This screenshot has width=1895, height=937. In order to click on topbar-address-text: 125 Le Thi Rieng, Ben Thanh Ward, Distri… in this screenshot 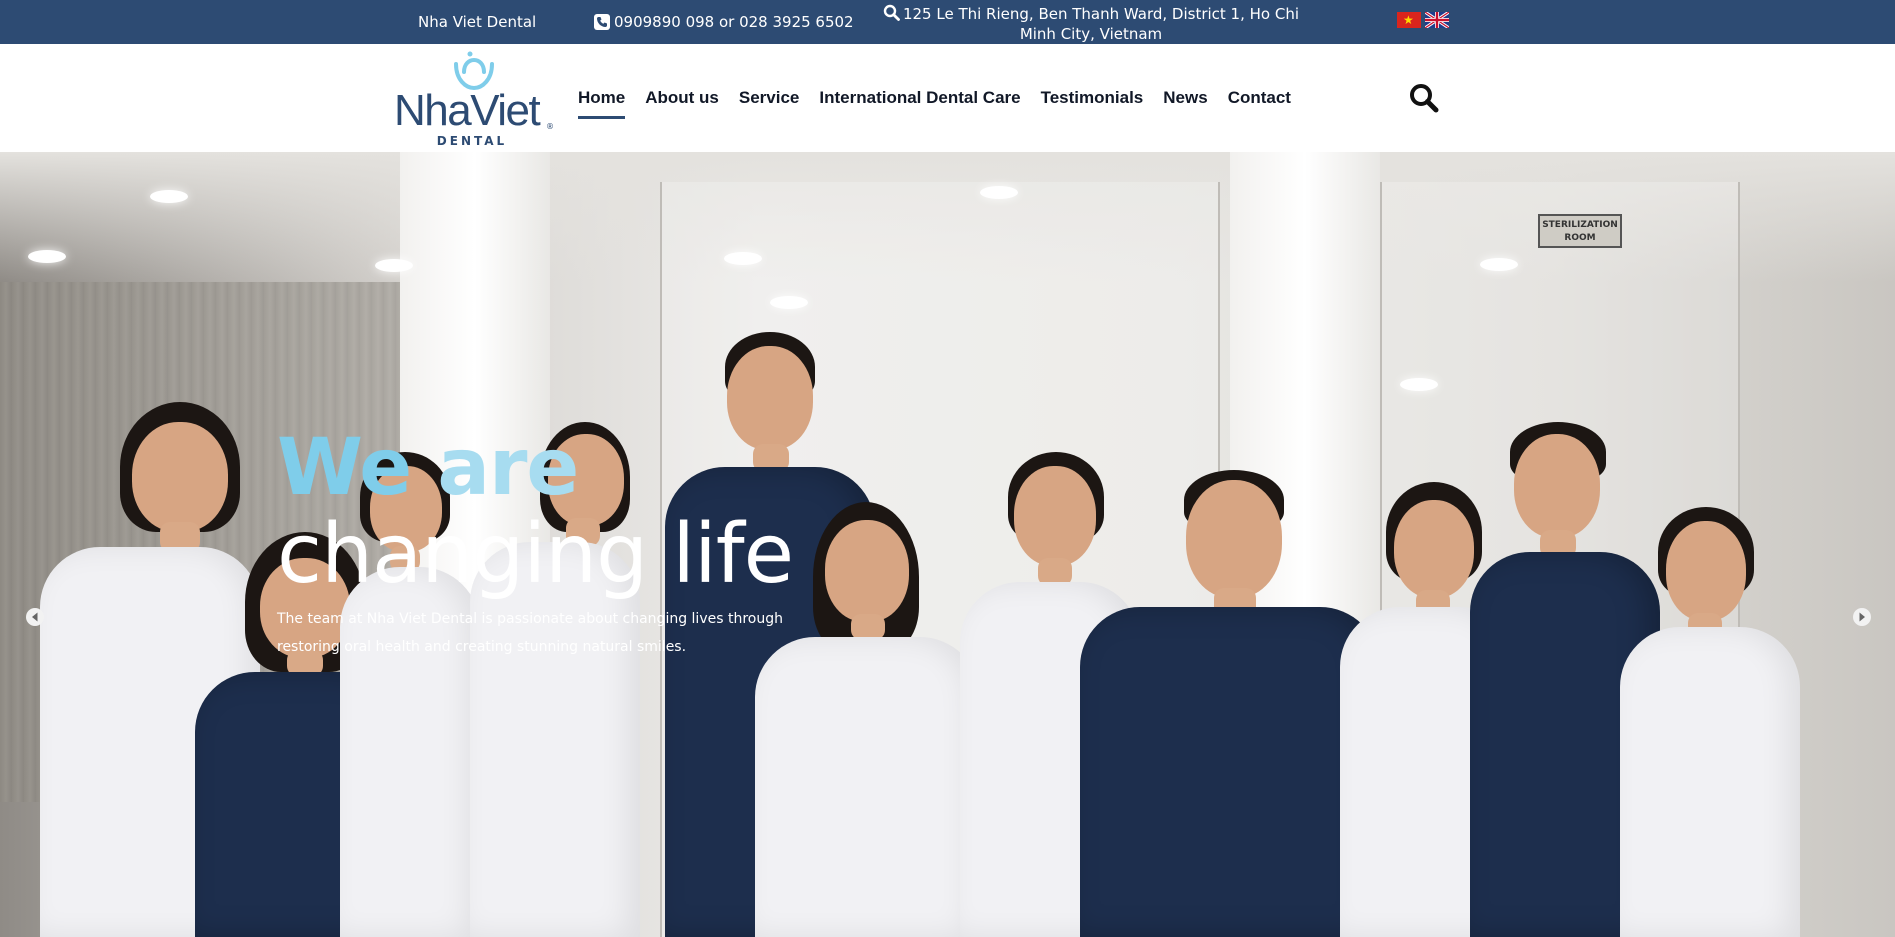, I will do `click(1101, 24)`.